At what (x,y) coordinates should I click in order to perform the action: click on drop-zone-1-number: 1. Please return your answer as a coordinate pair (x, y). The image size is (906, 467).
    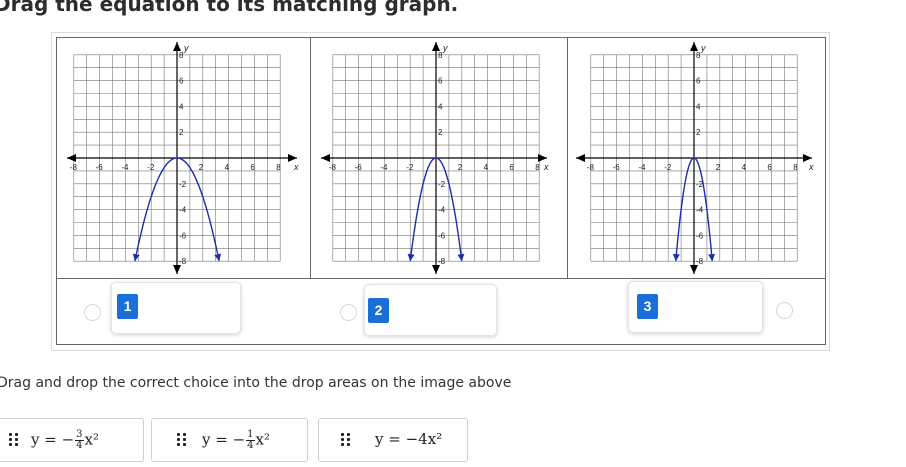
    Looking at the image, I should click on (127, 306).